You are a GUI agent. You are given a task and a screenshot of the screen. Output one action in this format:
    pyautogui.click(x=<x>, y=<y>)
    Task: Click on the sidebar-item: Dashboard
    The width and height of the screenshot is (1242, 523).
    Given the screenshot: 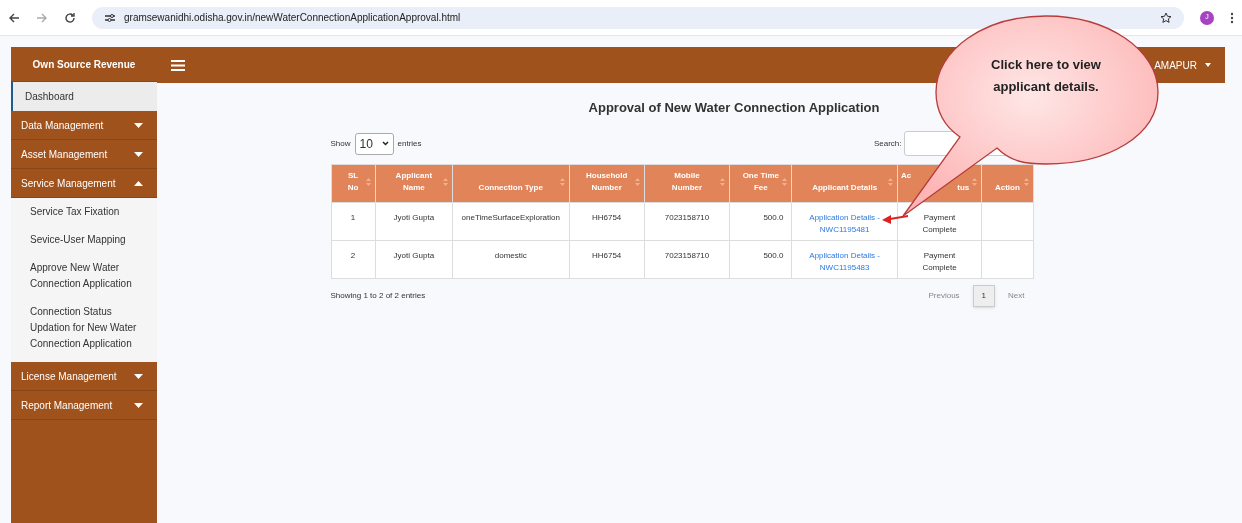 What is the action you would take?
    pyautogui.click(x=84, y=96)
    